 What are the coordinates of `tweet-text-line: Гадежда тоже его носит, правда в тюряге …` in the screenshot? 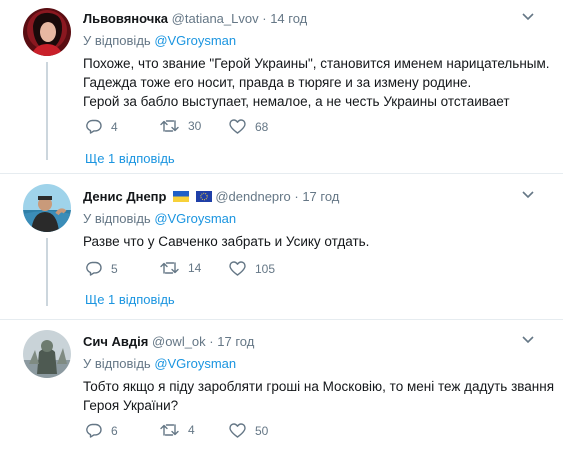 It's located at (277, 82).